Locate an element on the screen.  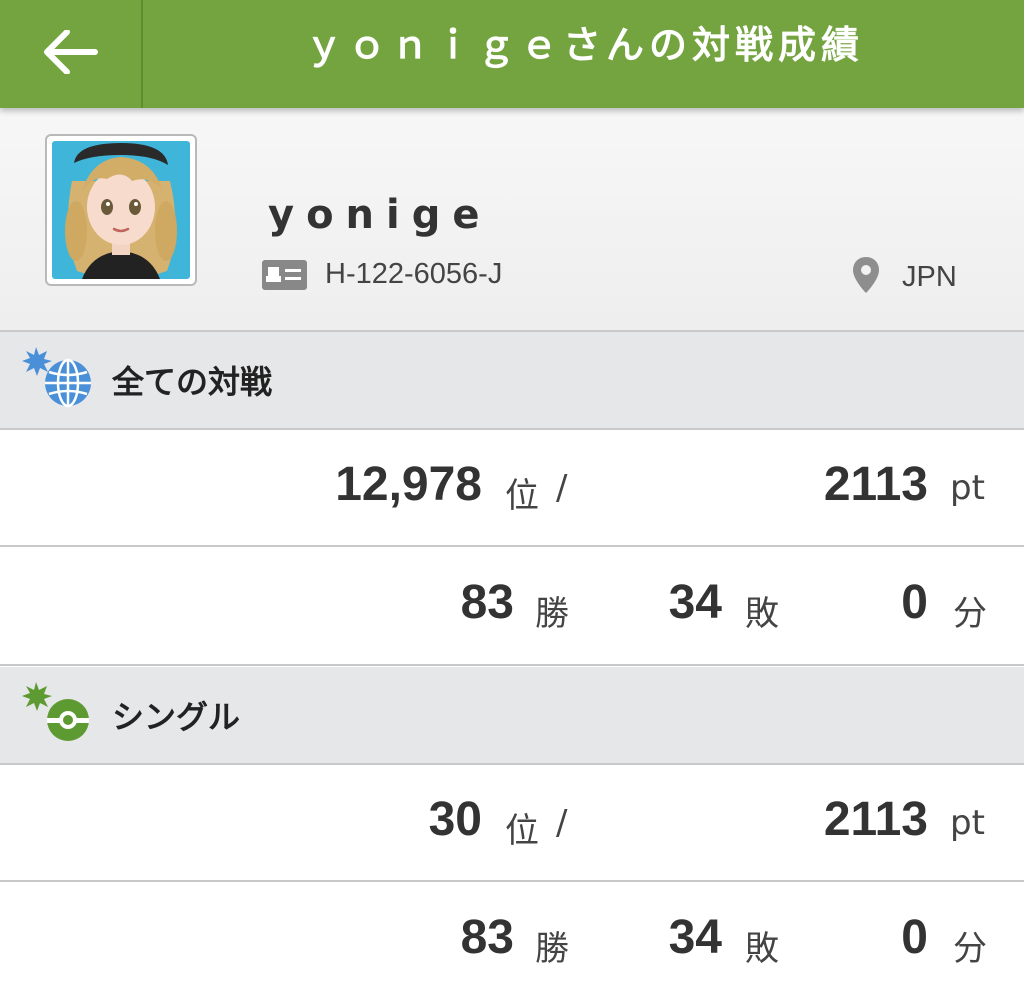
back-button is located at coordinates (71, 54).